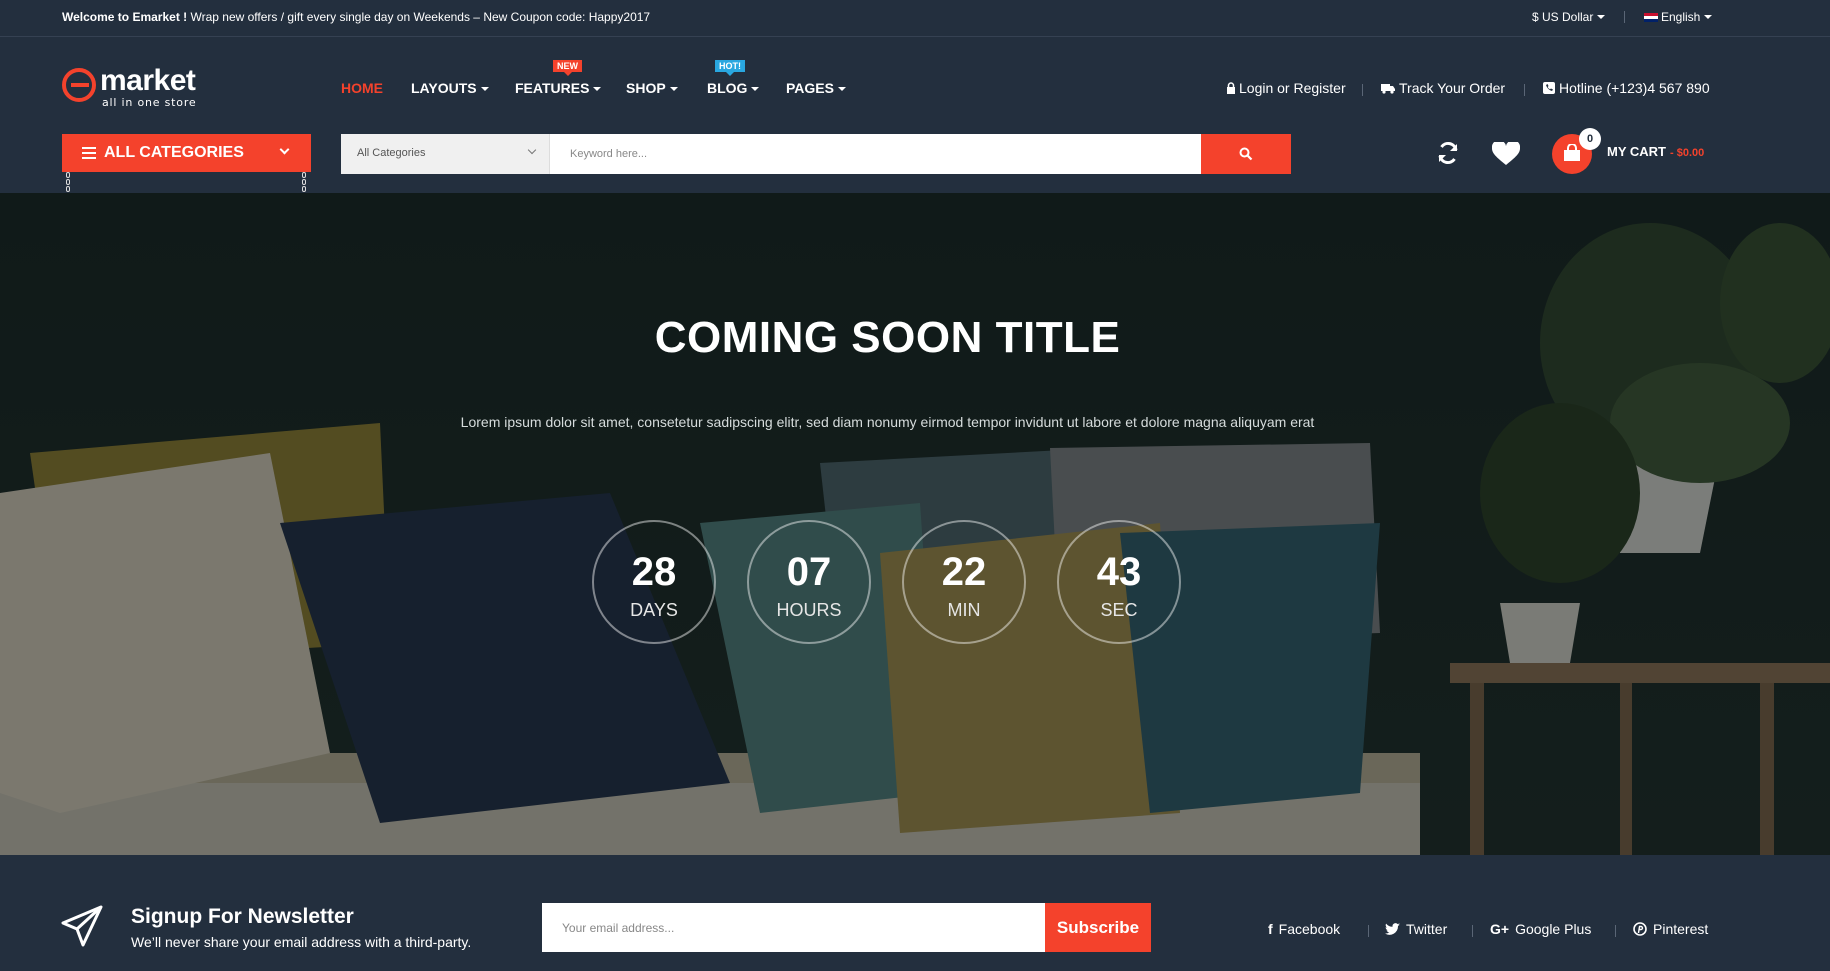  Describe the element at coordinates (567, 68) in the screenshot. I see `new-badge: NEW` at that location.